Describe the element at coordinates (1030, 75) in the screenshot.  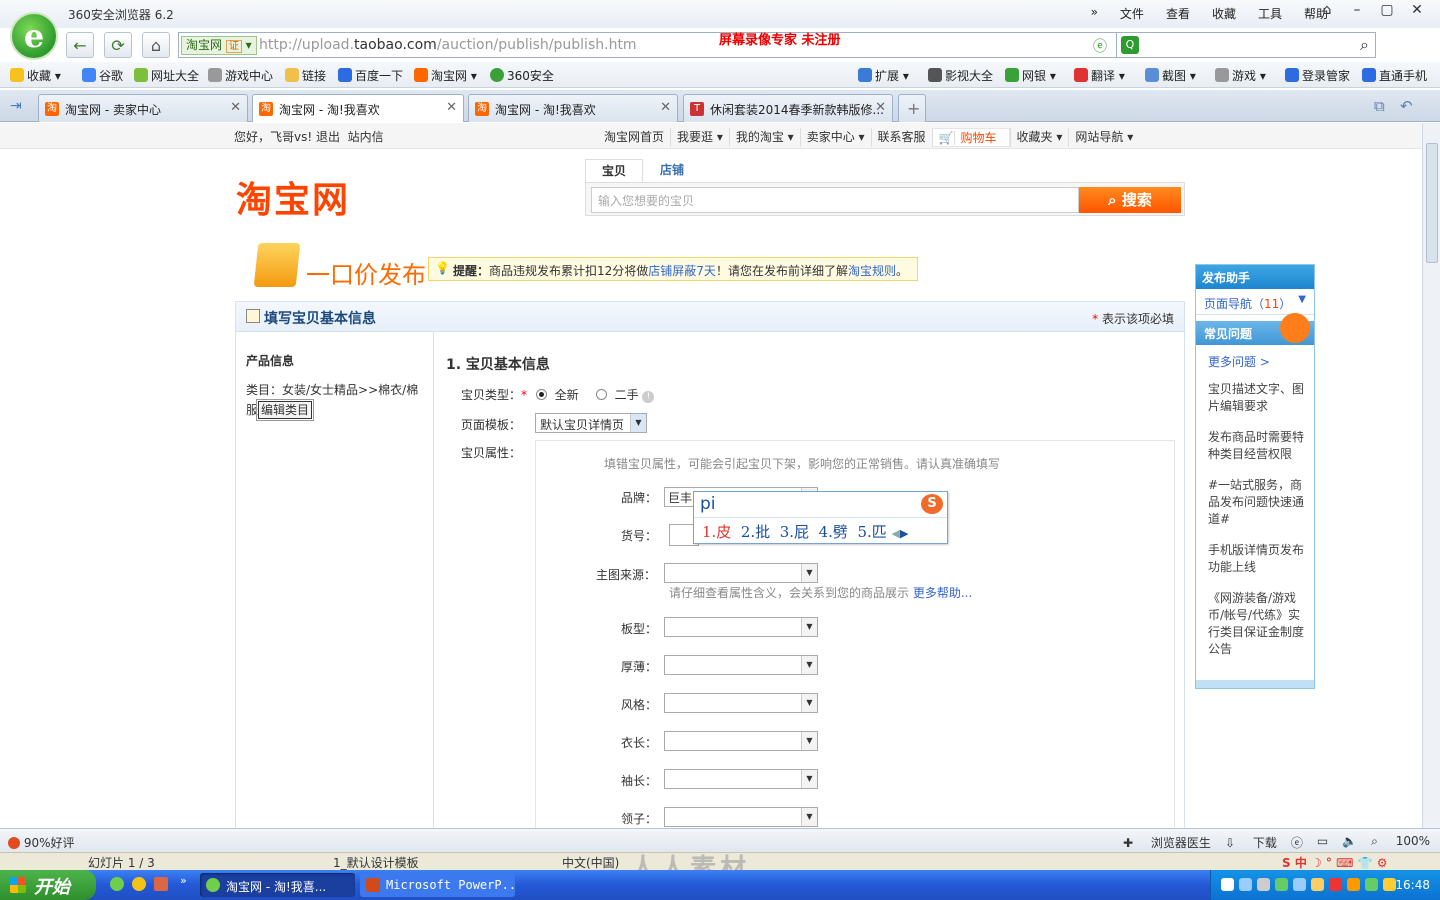
I see `fav-bank: 网银 ▾` at that location.